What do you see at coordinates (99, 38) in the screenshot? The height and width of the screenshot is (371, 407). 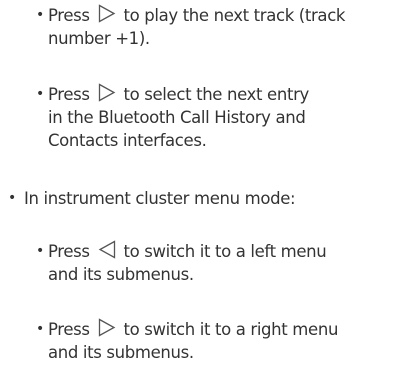 I see `item-text-line: number +1).` at bounding box center [99, 38].